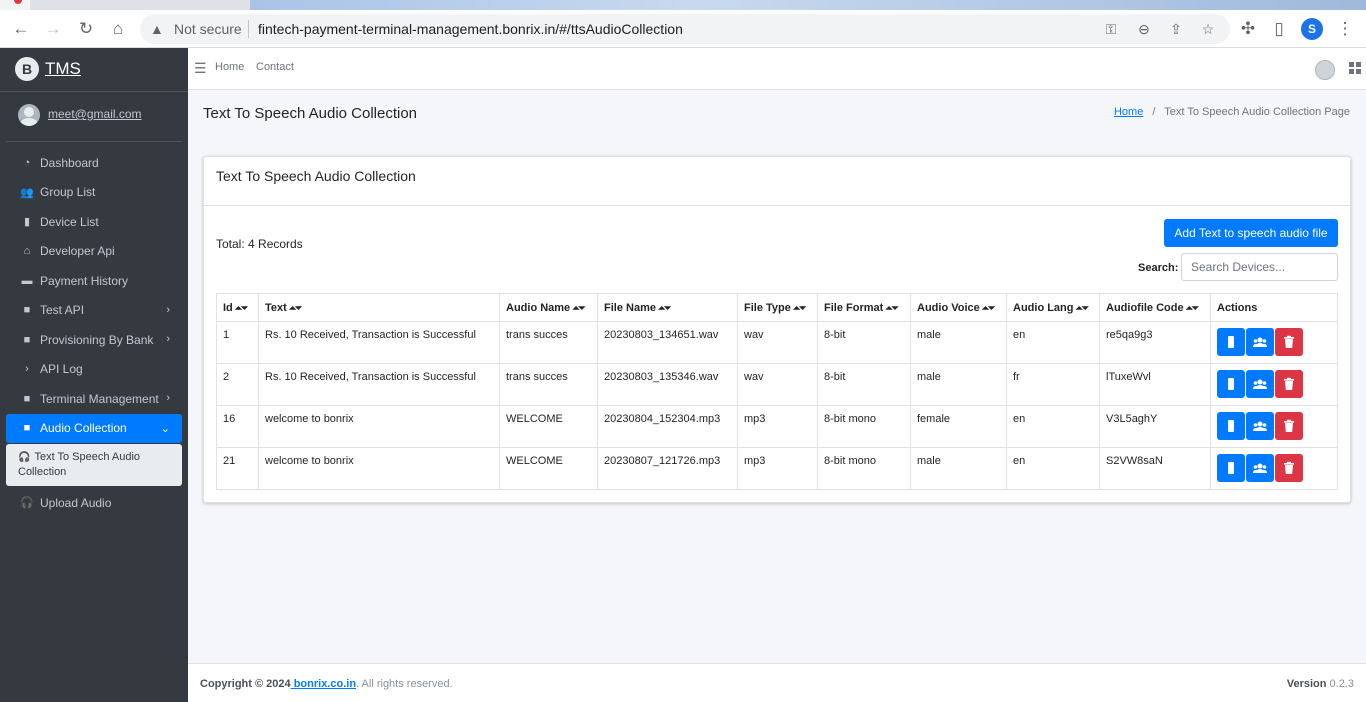 The height and width of the screenshot is (702, 1366). Describe the element at coordinates (379, 307) in the screenshot. I see `col-header-text: Text ⏶⏷` at that location.